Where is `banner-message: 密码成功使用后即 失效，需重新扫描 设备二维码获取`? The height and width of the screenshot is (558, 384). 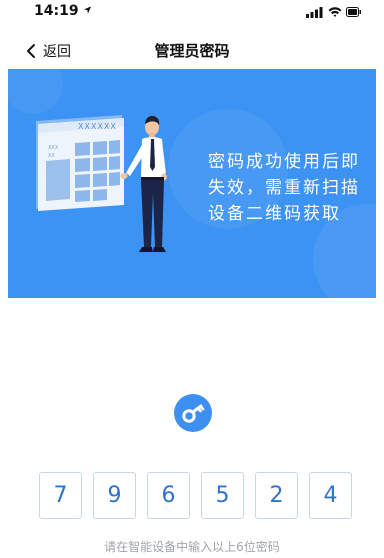 banner-message: 密码成功使用后即 失效，需重新扫描 设备二维码获取 is located at coordinates (288, 188).